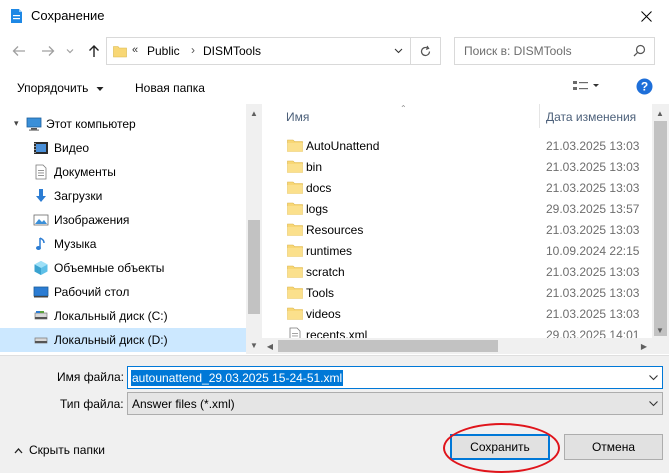  I want to click on file-name: AutoUnattend, so click(343, 146).